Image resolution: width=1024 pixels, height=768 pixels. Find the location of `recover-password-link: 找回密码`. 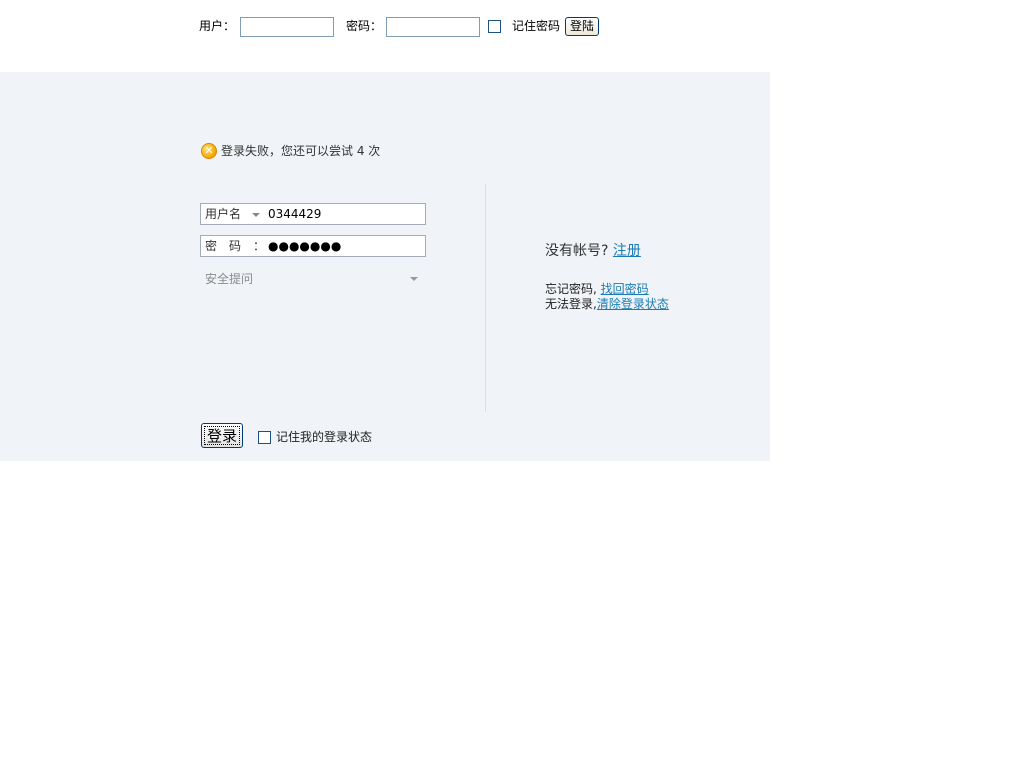

recover-password-link: 找回密码 is located at coordinates (625, 289).